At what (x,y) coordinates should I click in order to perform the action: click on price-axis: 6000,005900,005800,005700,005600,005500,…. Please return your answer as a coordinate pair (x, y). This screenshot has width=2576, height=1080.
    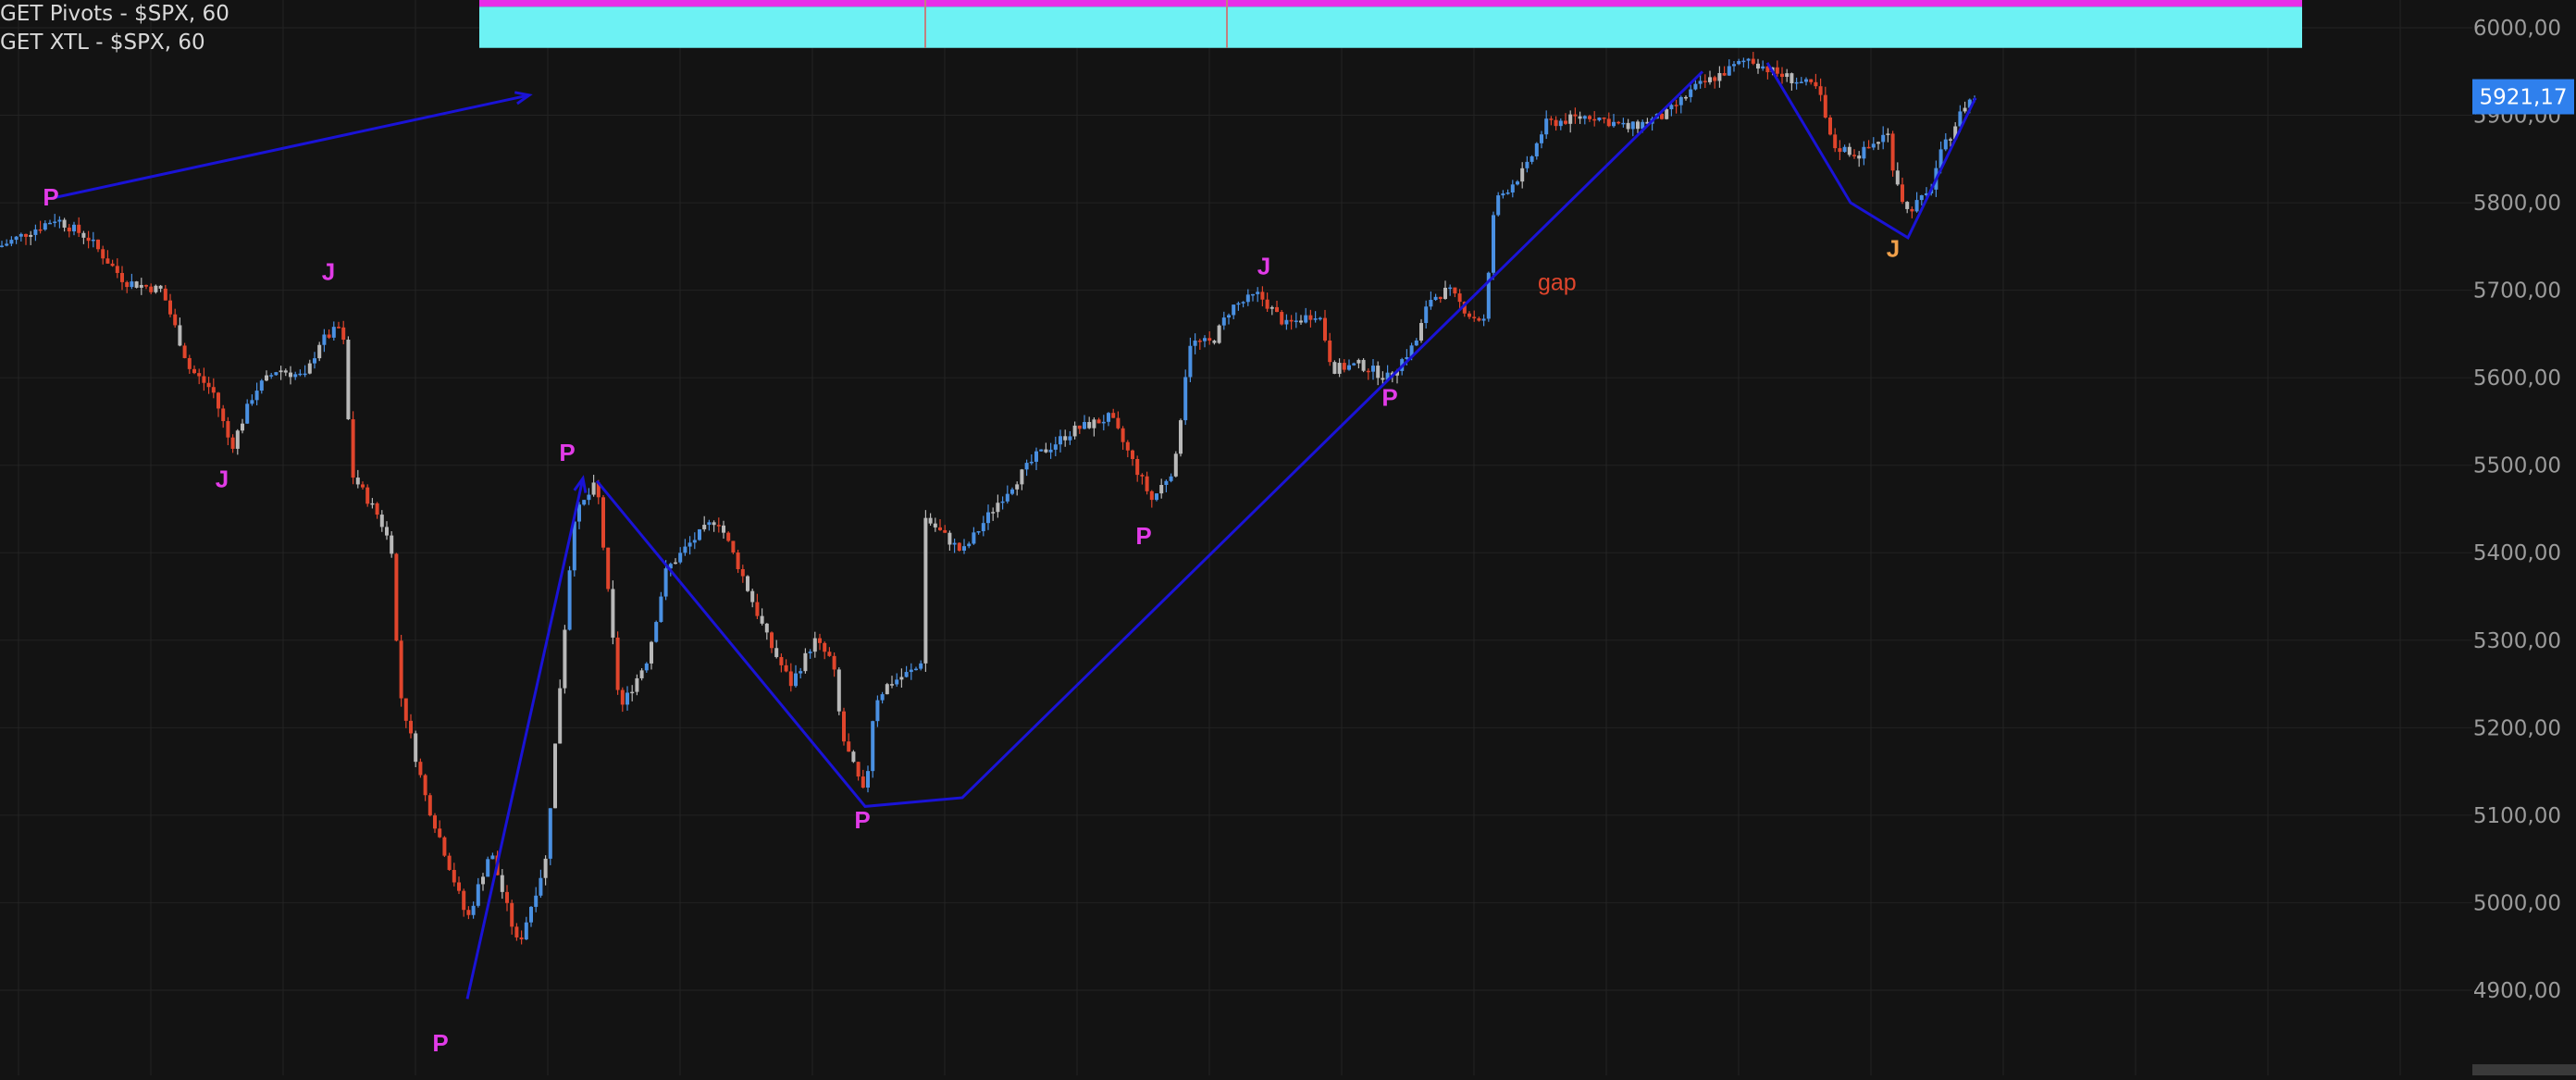
    Looking at the image, I should click on (2524, 546).